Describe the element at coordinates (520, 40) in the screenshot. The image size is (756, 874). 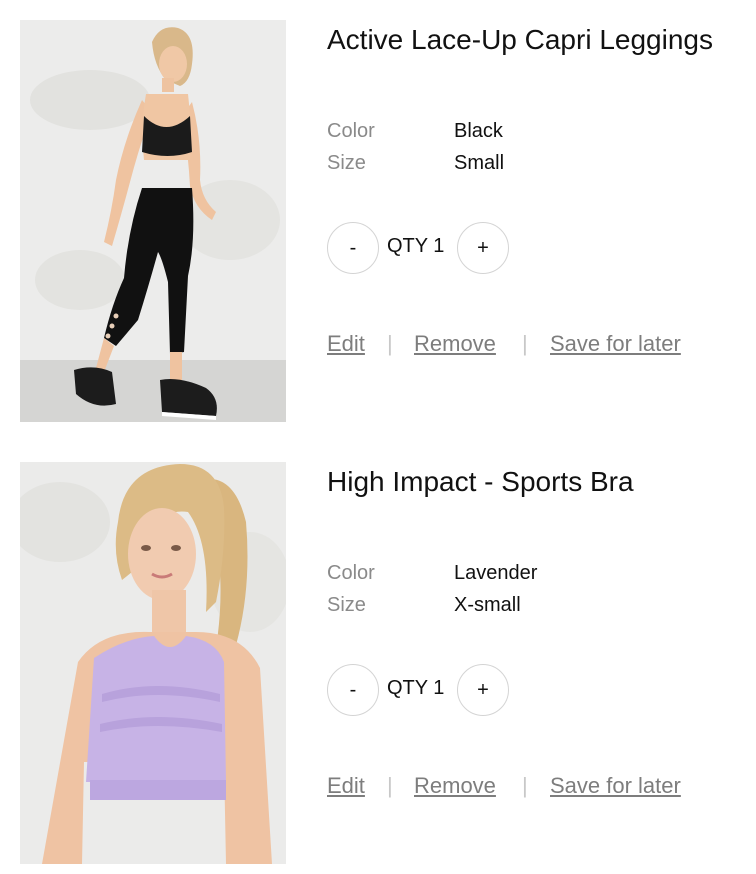
I see `product-name: Active Lace-Up Capri Leggings` at that location.